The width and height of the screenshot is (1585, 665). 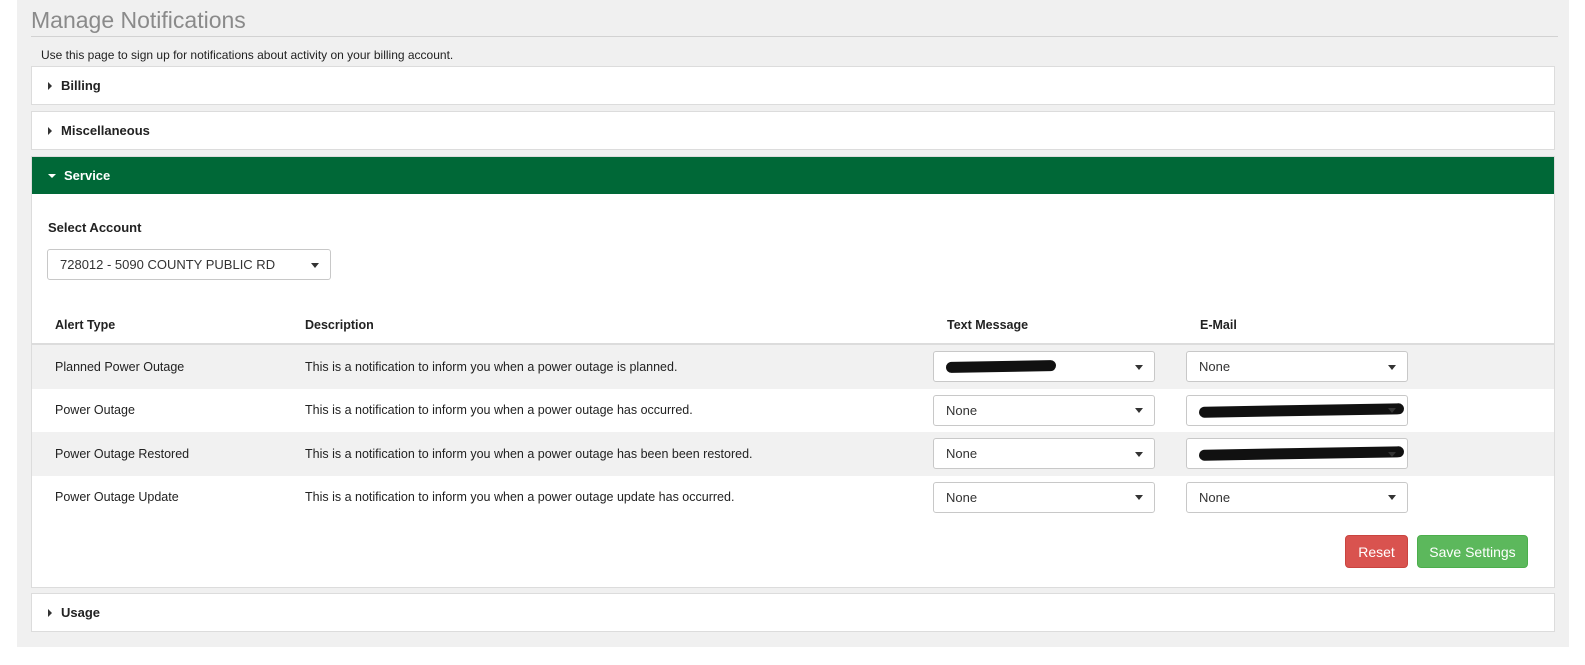 I want to click on usage-panel-header: Usage, so click(x=793, y=612).